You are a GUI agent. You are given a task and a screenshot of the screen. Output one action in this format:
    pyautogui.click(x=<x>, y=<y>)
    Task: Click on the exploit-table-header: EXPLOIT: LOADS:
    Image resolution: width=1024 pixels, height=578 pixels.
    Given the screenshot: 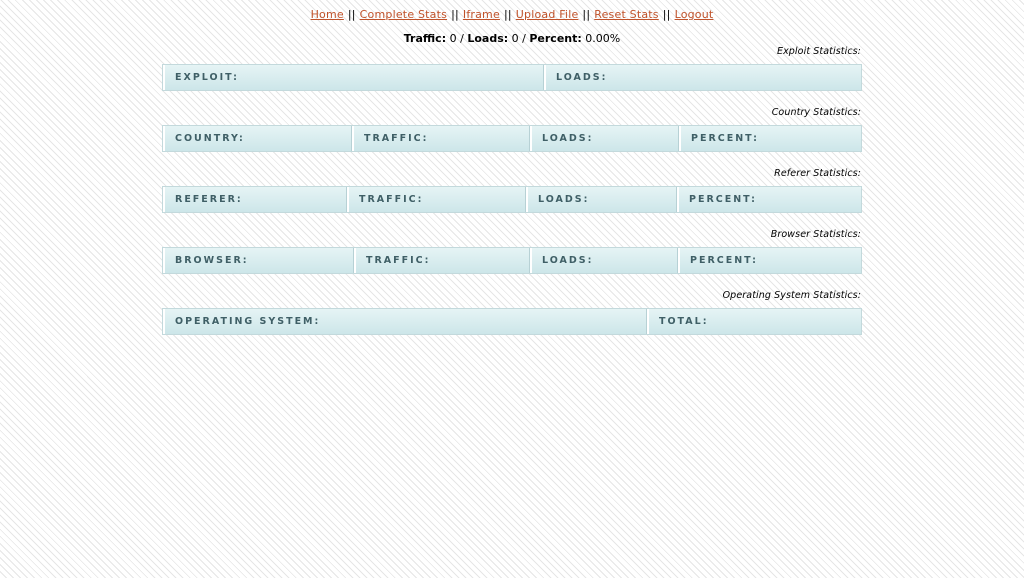 What is the action you would take?
    pyautogui.click(x=512, y=77)
    